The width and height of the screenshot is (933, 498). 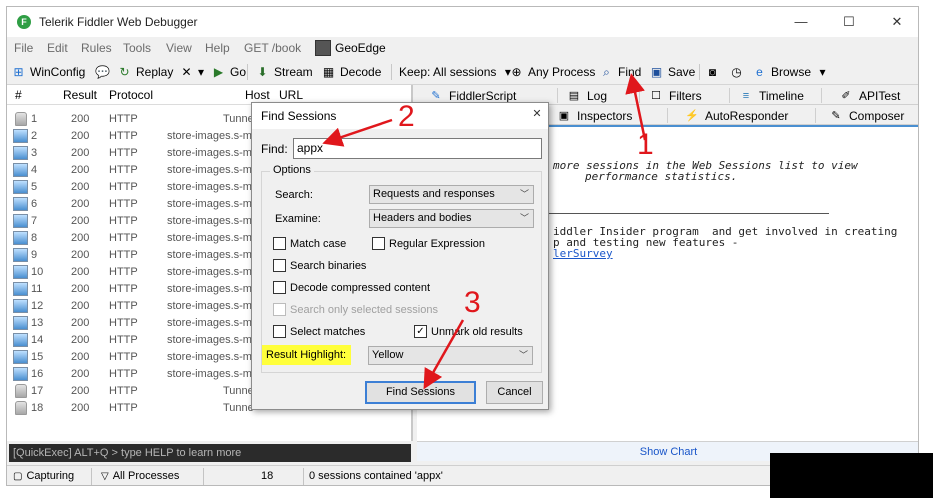 What do you see at coordinates (791, 72) in the screenshot?
I see `browse-button: e Browse ▾` at bounding box center [791, 72].